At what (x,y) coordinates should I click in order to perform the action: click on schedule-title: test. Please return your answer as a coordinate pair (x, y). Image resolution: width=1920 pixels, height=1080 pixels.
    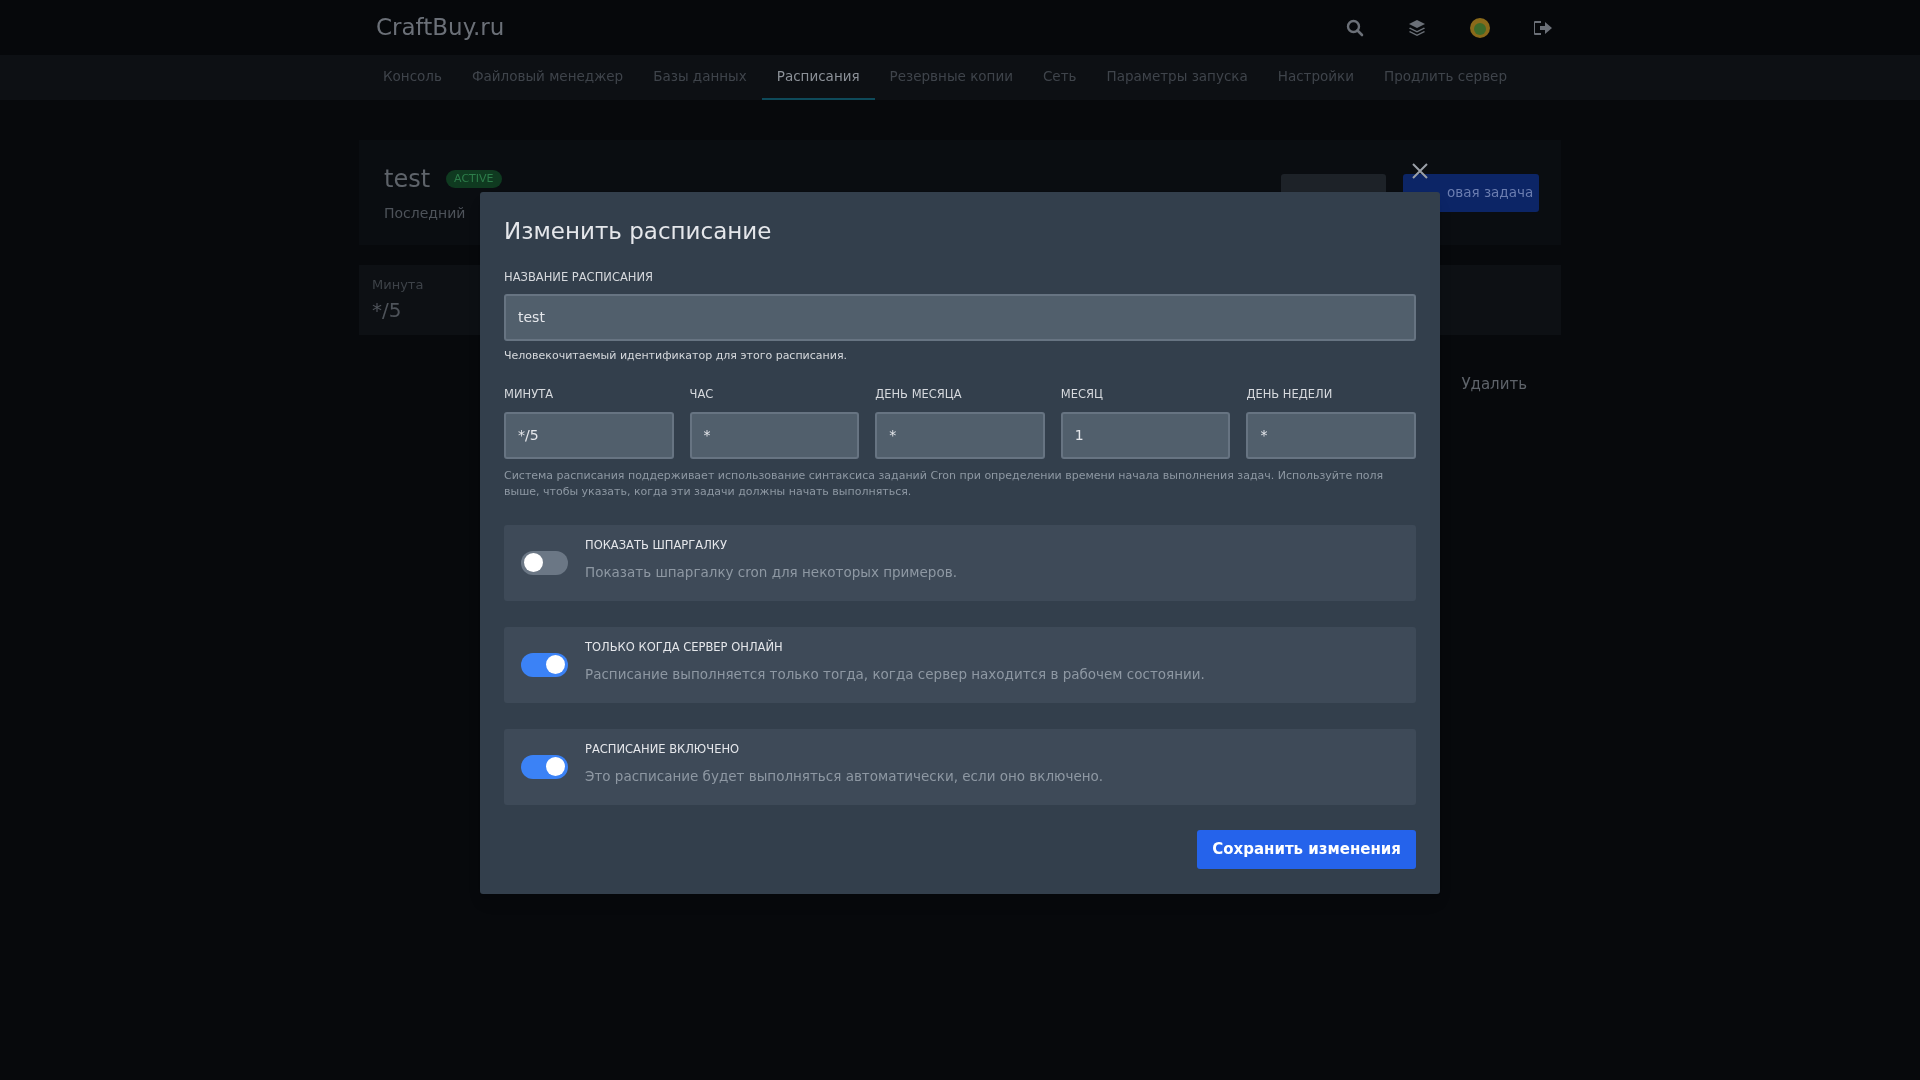
    Looking at the image, I should click on (407, 179).